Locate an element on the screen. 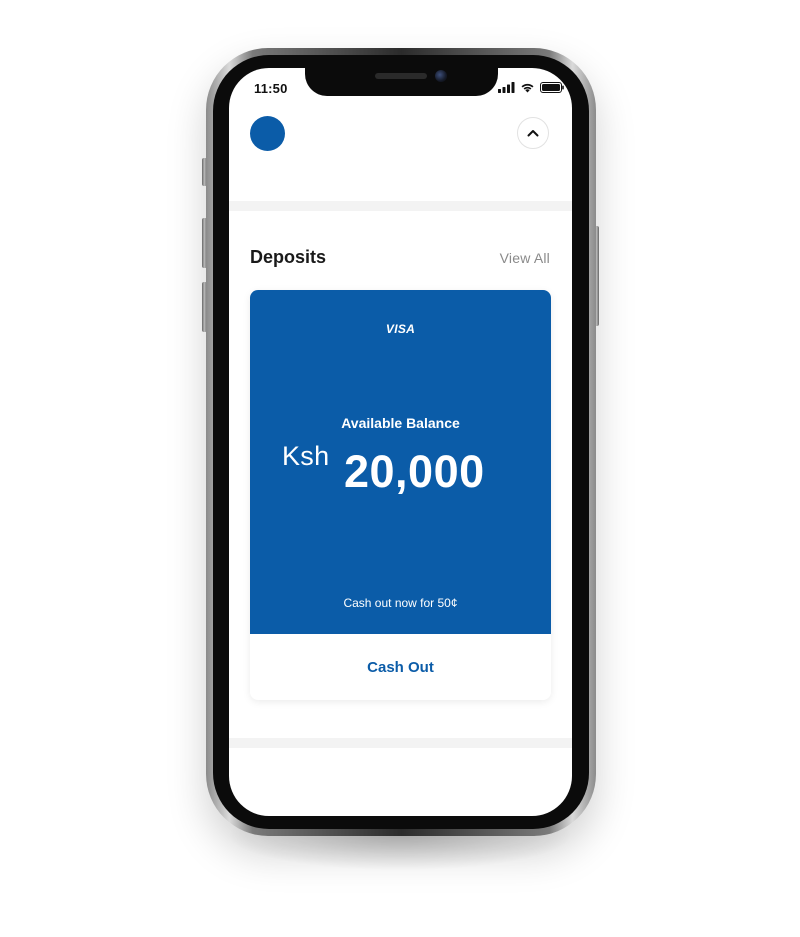 The image size is (800, 937). section-title: Deposits is located at coordinates (288, 257).